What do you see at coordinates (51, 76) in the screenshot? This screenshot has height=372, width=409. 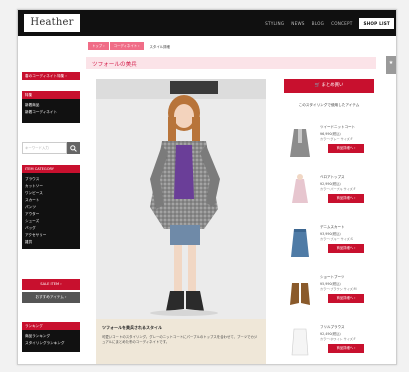 I see `feature-banner: 春のコーディネイト特集 ›` at bounding box center [51, 76].